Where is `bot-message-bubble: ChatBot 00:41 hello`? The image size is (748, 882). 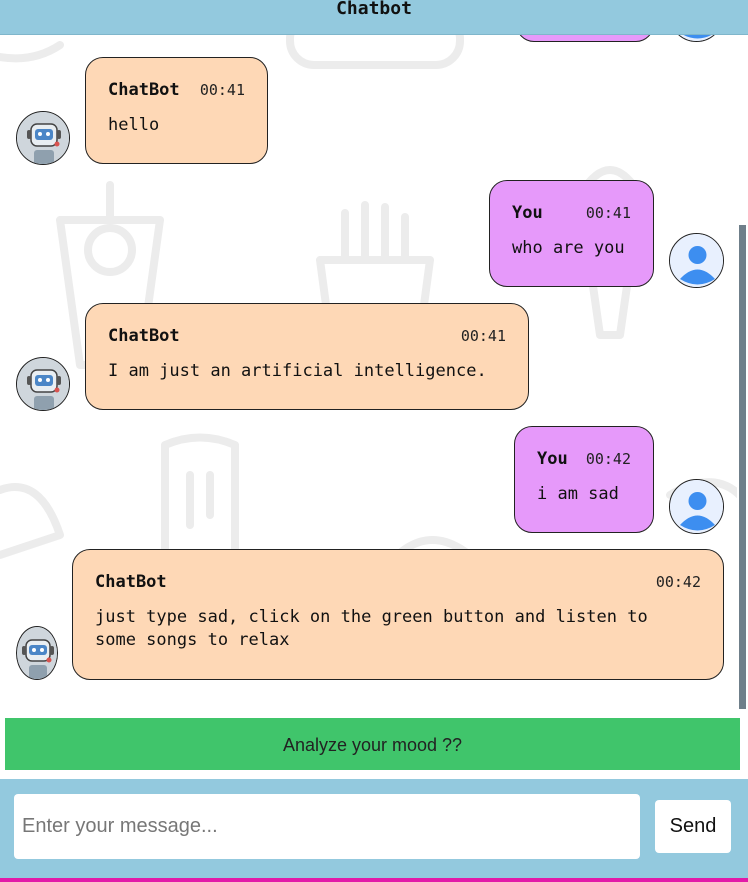
bot-message-bubble: ChatBot 00:41 hello is located at coordinates (176, 110).